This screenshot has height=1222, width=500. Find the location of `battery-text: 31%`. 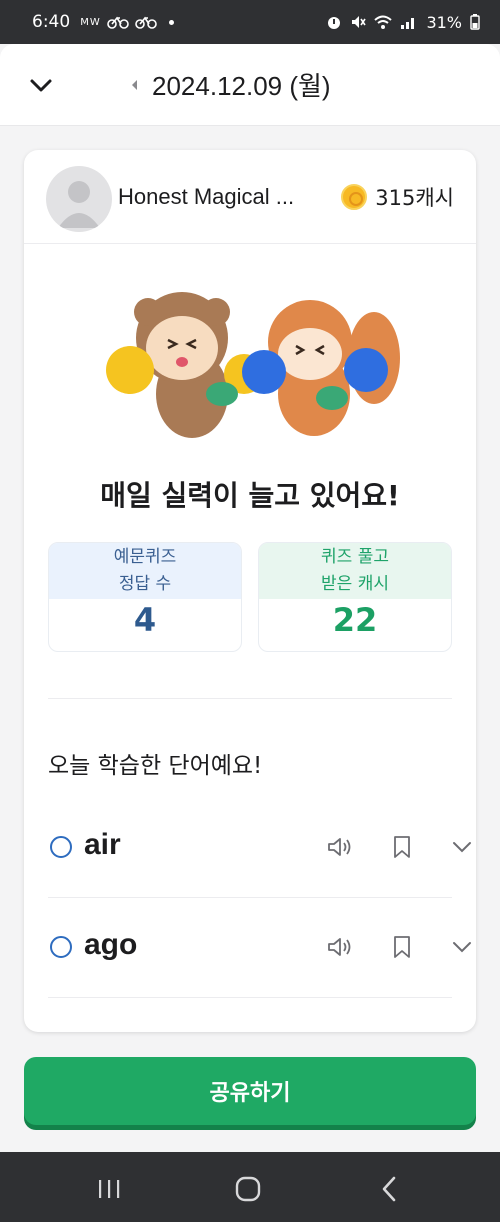

battery-text: 31% is located at coordinates (444, 22).